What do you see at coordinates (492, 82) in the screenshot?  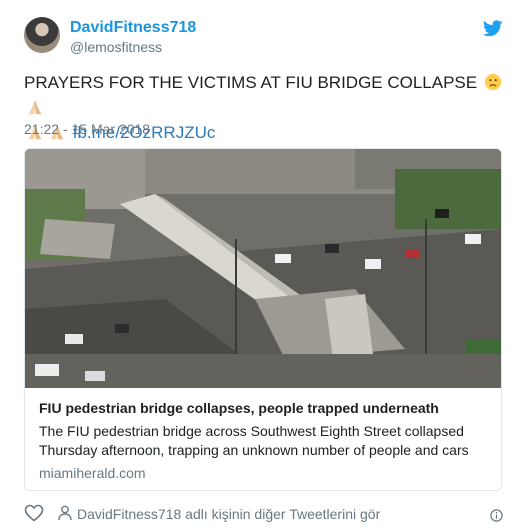 I see `sad-face-emoji-icon` at bounding box center [492, 82].